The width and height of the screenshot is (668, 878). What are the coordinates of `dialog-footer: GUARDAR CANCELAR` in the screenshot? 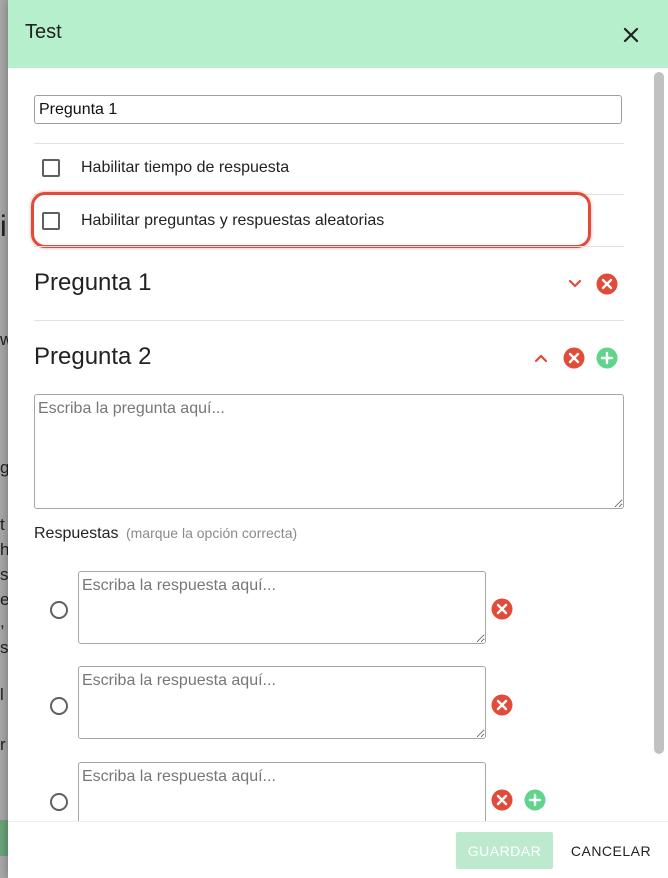 It's located at (338, 849).